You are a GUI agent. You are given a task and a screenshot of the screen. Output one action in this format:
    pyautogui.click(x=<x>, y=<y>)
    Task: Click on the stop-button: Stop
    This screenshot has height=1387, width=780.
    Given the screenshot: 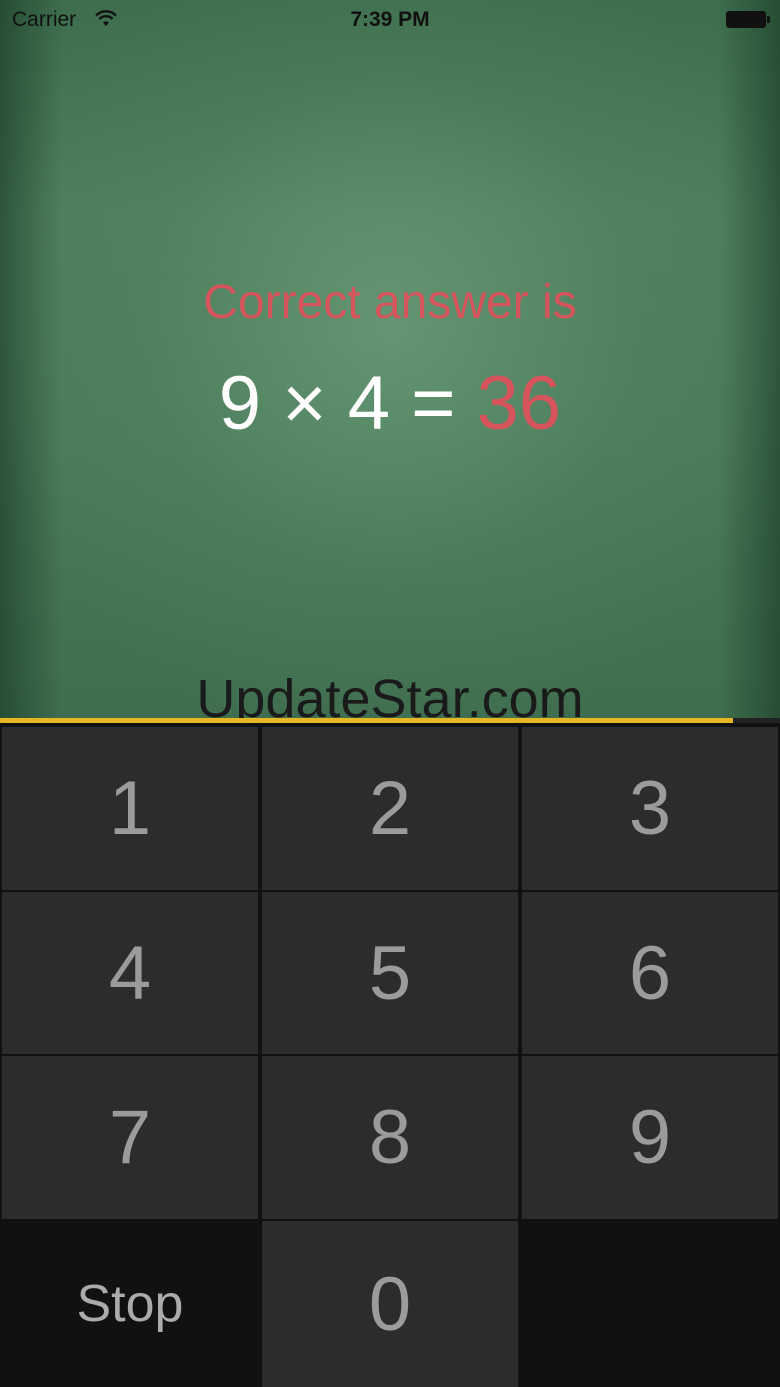 What is the action you would take?
    pyautogui.click(x=130, y=1304)
    